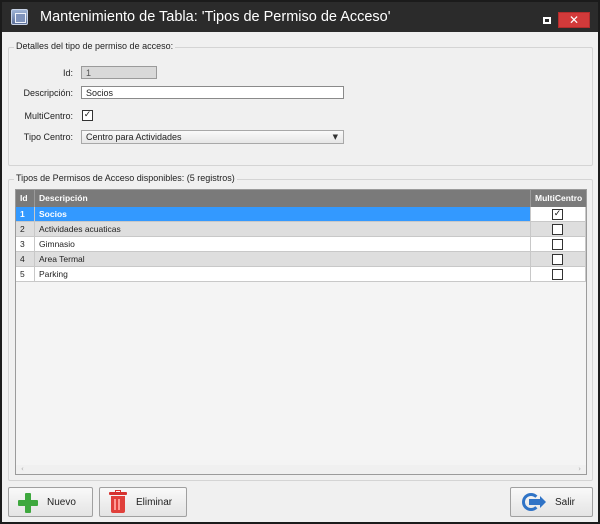 The image size is (600, 524). I want to click on column-header-multicentro: MultiCentro, so click(558, 198).